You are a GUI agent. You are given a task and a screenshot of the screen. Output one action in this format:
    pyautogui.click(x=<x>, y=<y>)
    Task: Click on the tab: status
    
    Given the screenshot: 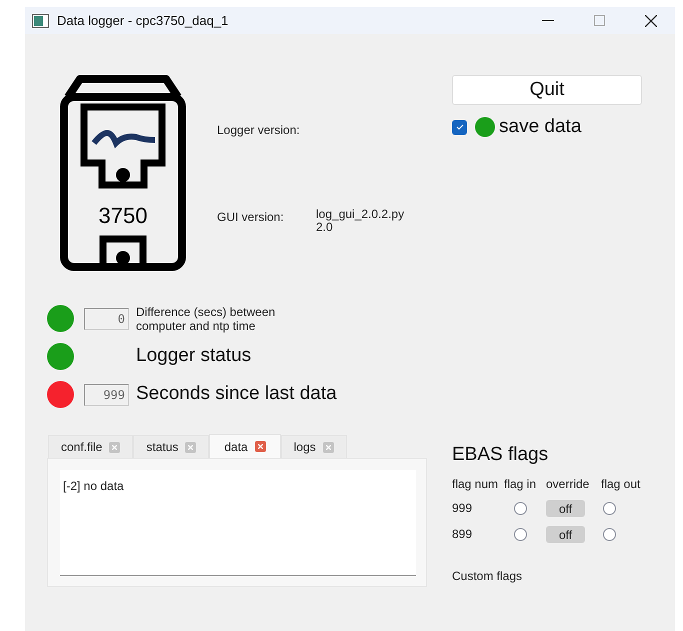 What is the action you would take?
    pyautogui.click(x=171, y=446)
    